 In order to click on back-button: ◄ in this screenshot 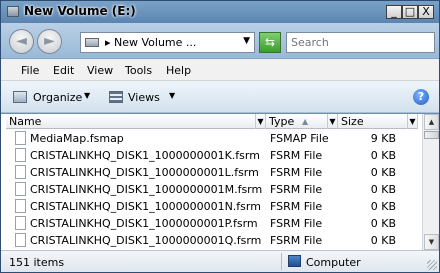, I will do `click(21, 41)`.